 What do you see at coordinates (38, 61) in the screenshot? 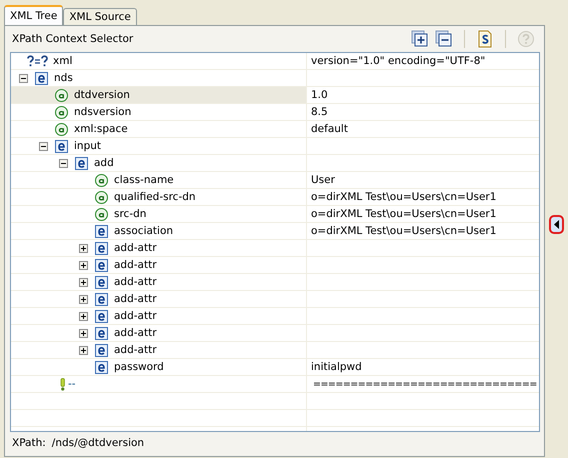
I see `processing-instruction-icon` at bounding box center [38, 61].